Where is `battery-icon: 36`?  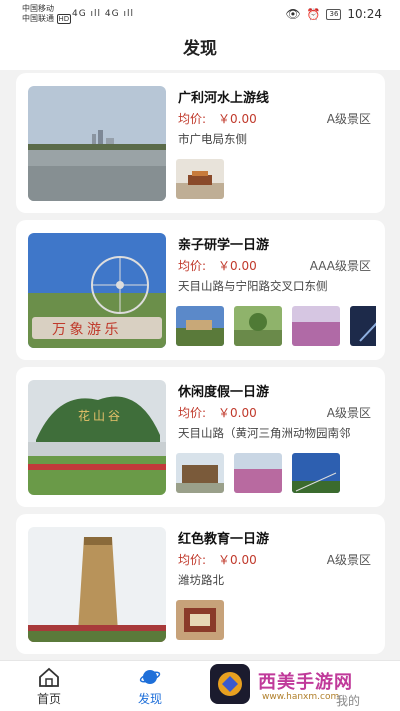 battery-icon: 36 is located at coordinates (334, 14).